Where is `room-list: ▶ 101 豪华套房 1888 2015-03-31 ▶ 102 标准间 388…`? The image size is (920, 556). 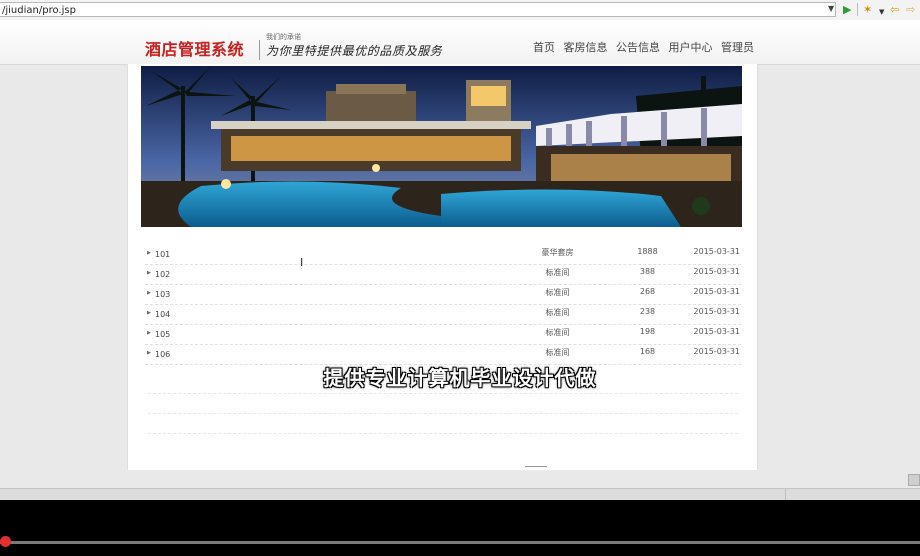 room-list: ▶ 101 豪华套房 1888 2015-03-31 ▶ 102 标准间 388… is located at coordinates (443, 305).